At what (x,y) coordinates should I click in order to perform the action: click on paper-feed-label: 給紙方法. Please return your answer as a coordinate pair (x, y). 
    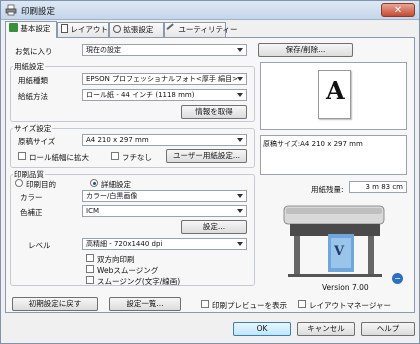
    Looking at the image, I should click on (33, 96).